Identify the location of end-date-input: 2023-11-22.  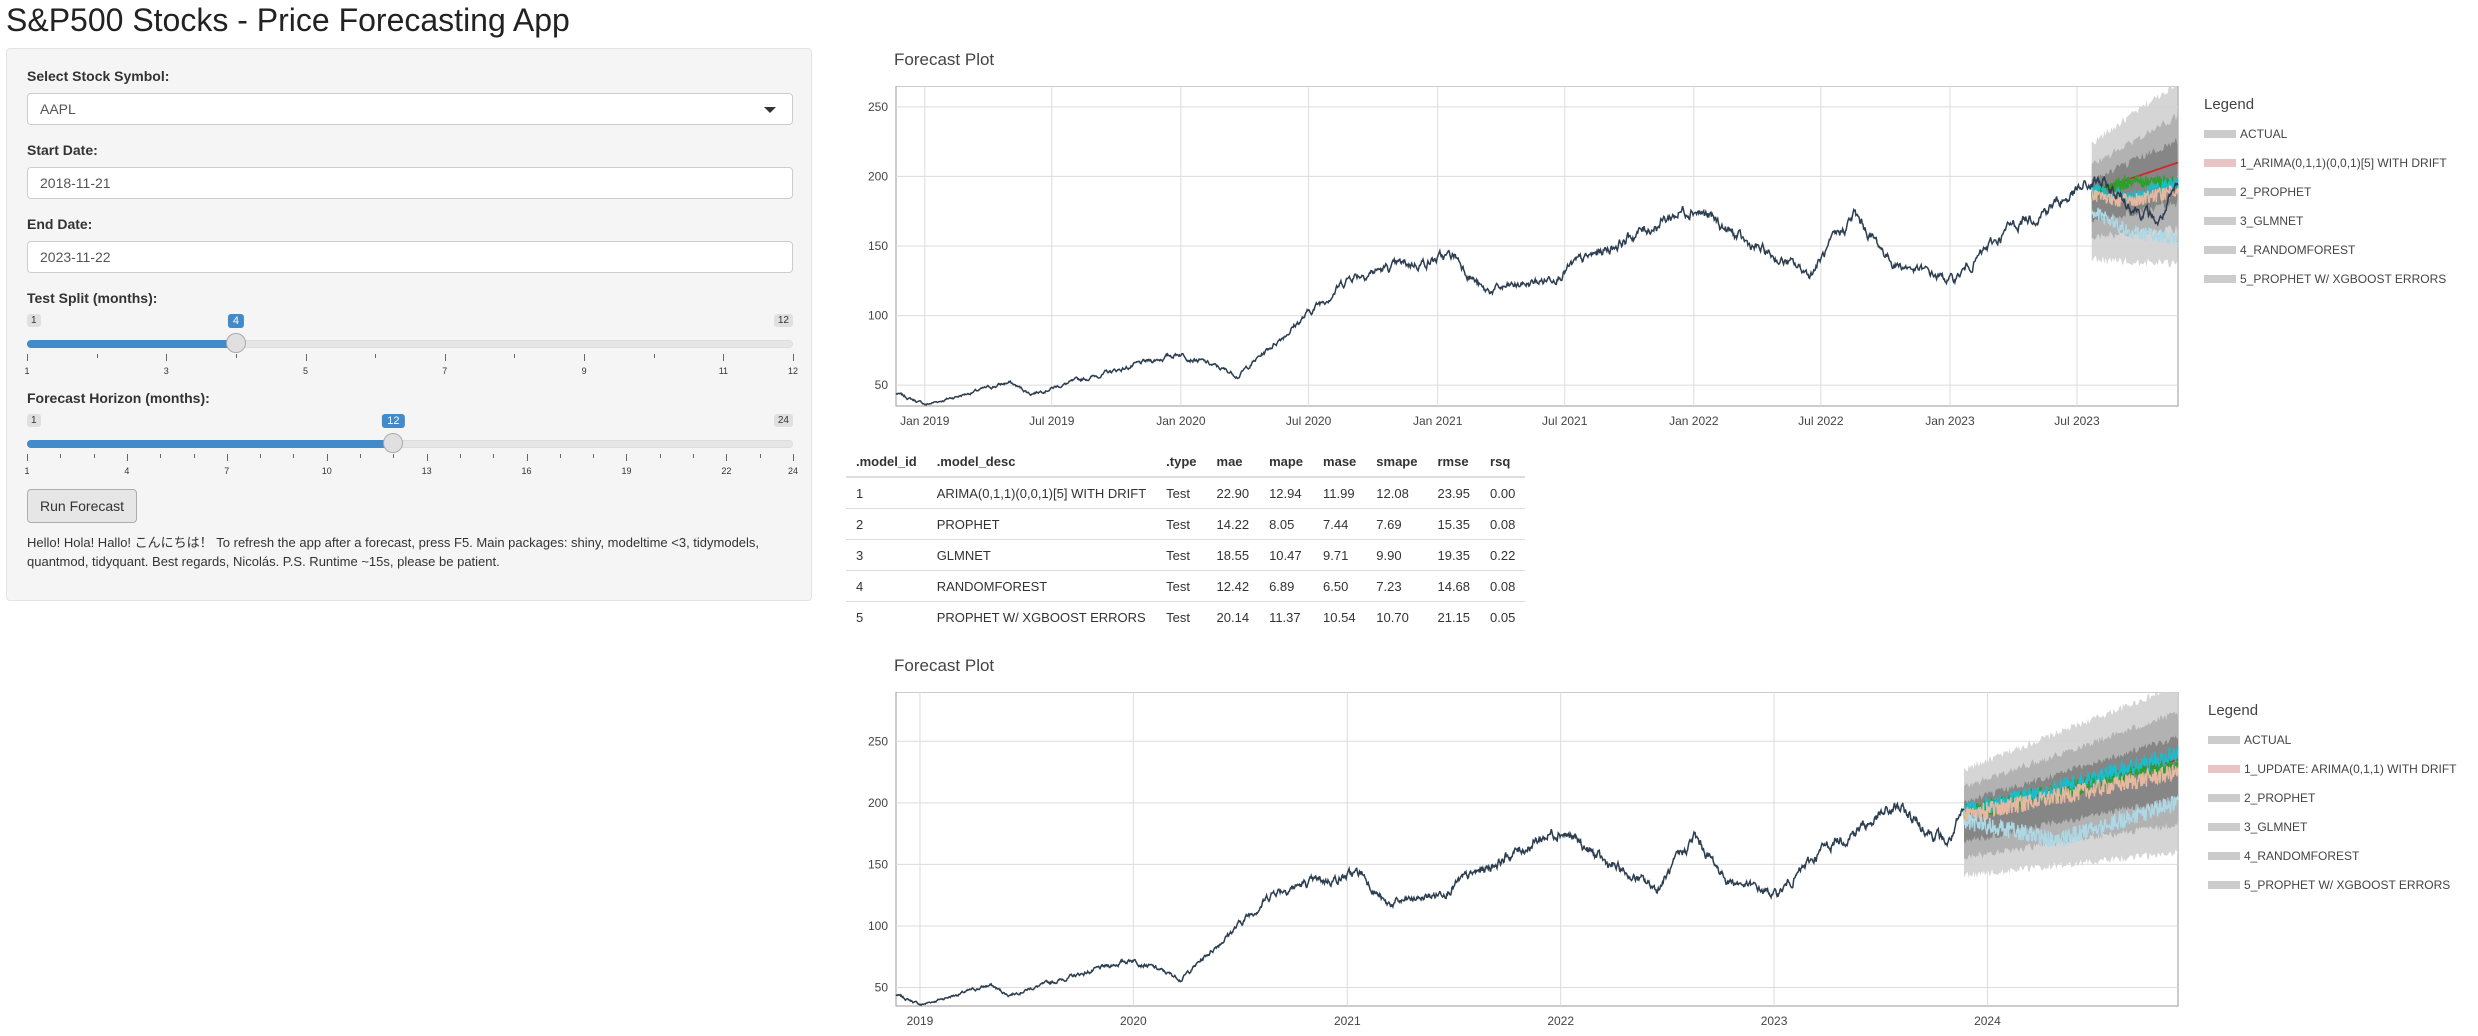
(410, 257).